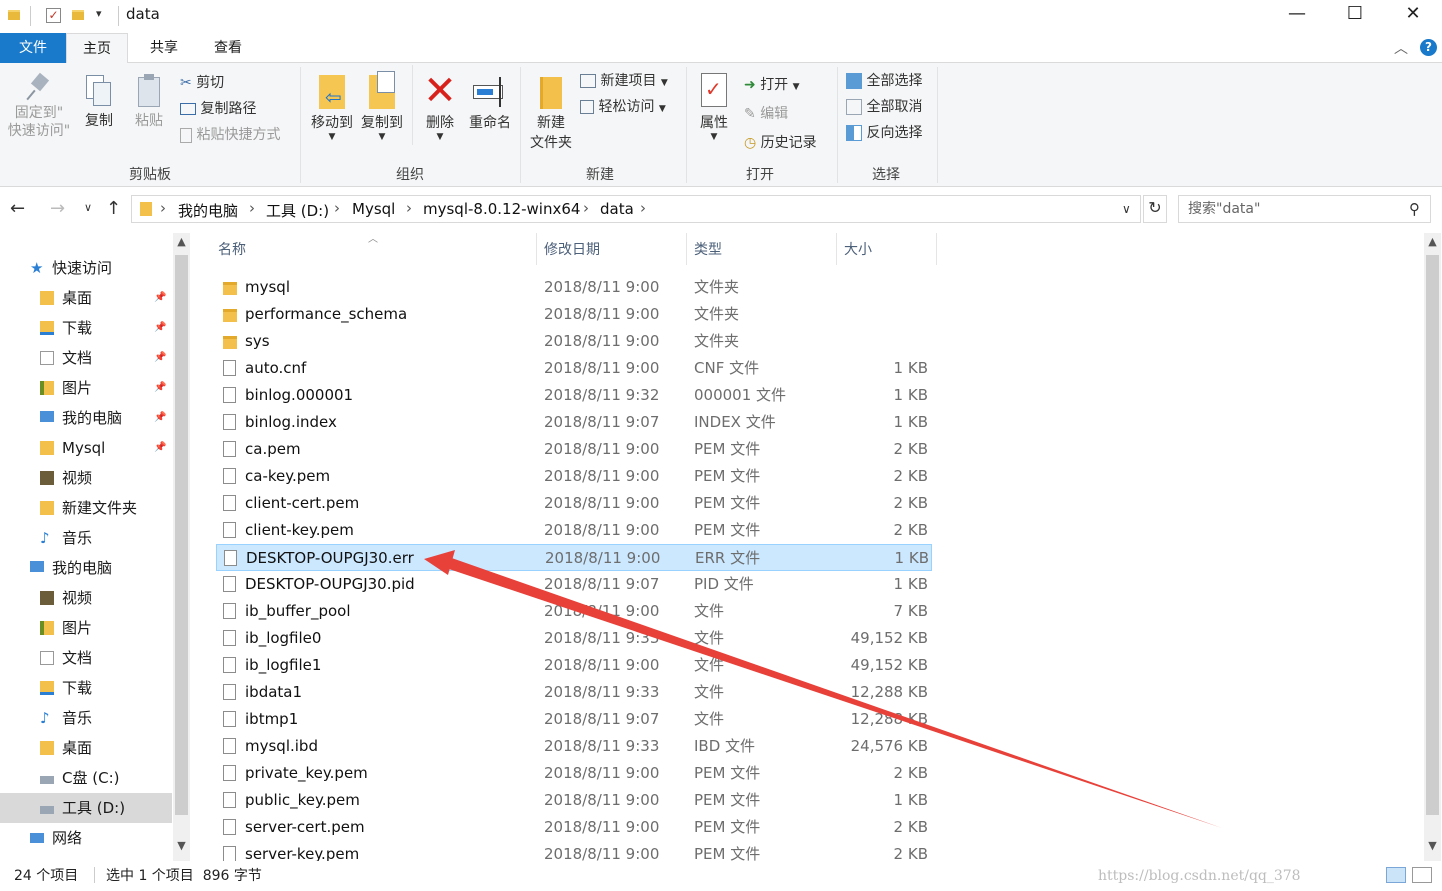 The image size is (1442, 891). Describe the element at coordinates (86, 808) in the screenshot. I see `nav-item: 工具 (D:)` at that location.